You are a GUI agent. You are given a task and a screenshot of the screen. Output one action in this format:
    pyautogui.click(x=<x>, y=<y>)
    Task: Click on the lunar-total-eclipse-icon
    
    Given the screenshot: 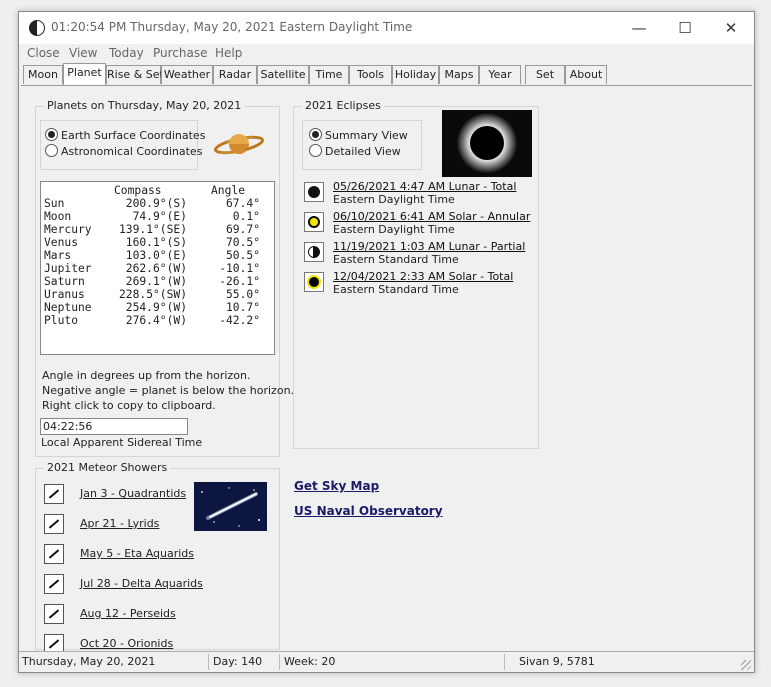 What is the action you would take?
    pyautogui.click(x=314, y=192)
    